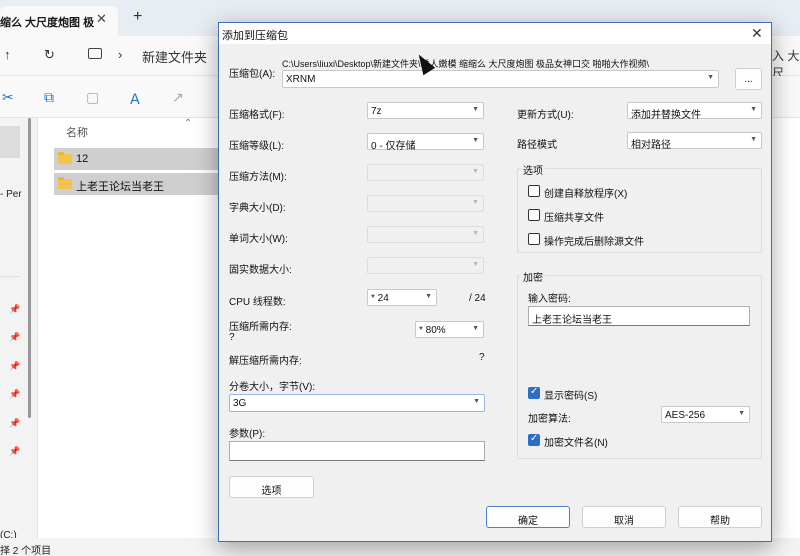 The width and height of the screenshot is (800, 556). I want to click on encrypt-names-checkbox, so click(534, 439).